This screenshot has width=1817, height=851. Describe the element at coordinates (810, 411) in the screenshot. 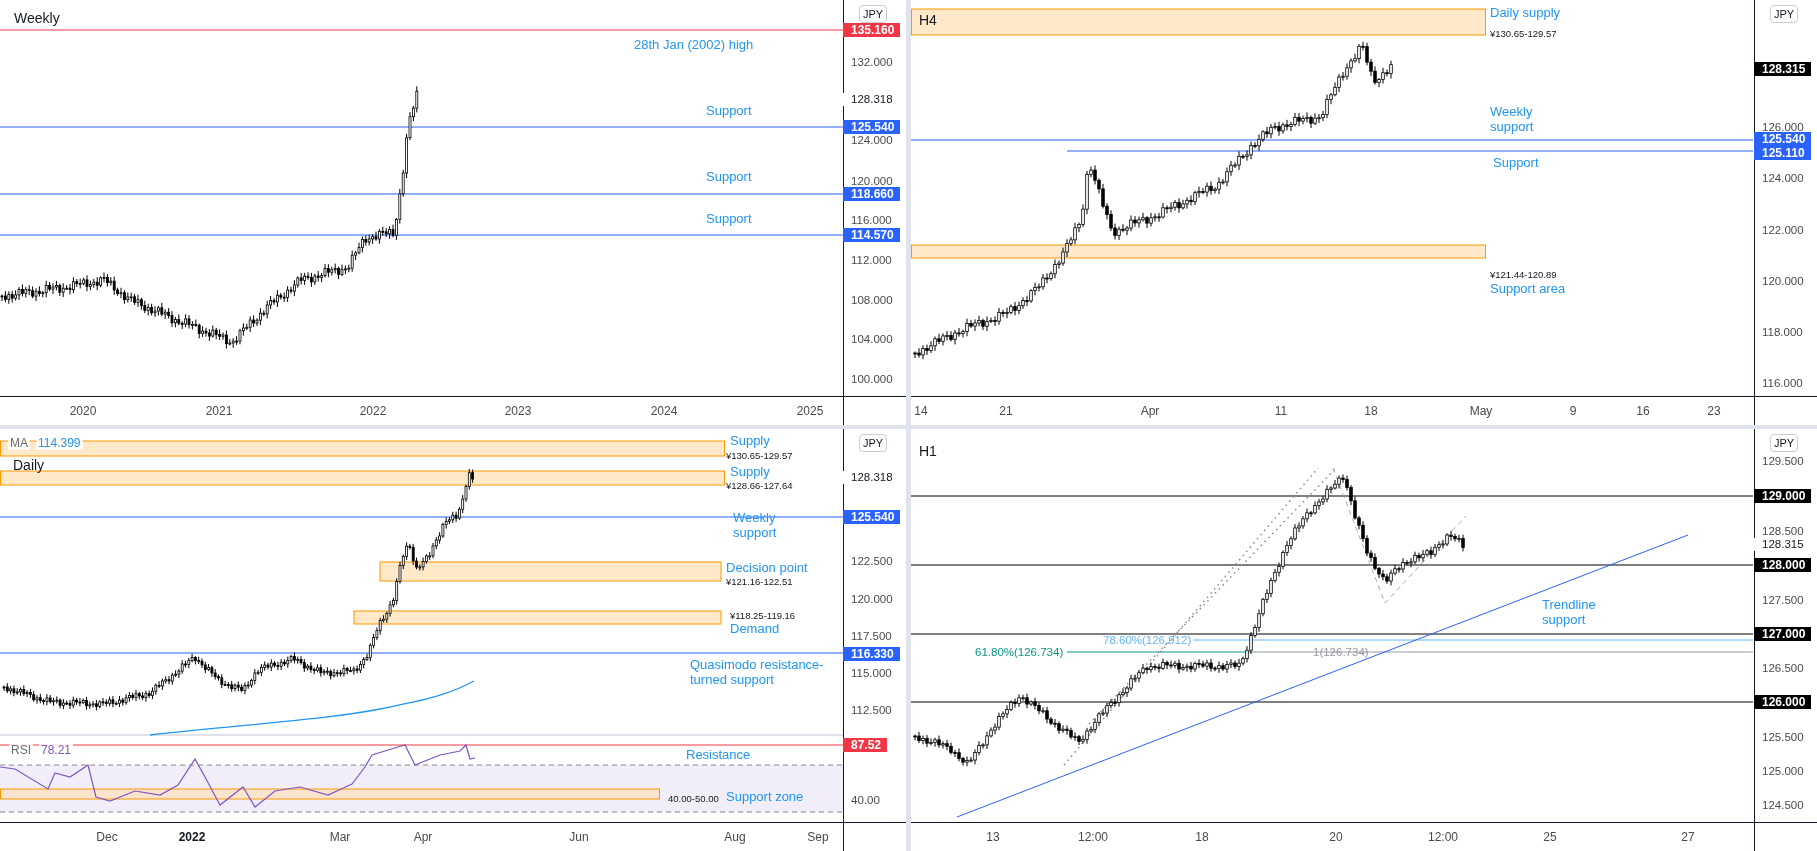

I see `time-label: 2025` at that location.